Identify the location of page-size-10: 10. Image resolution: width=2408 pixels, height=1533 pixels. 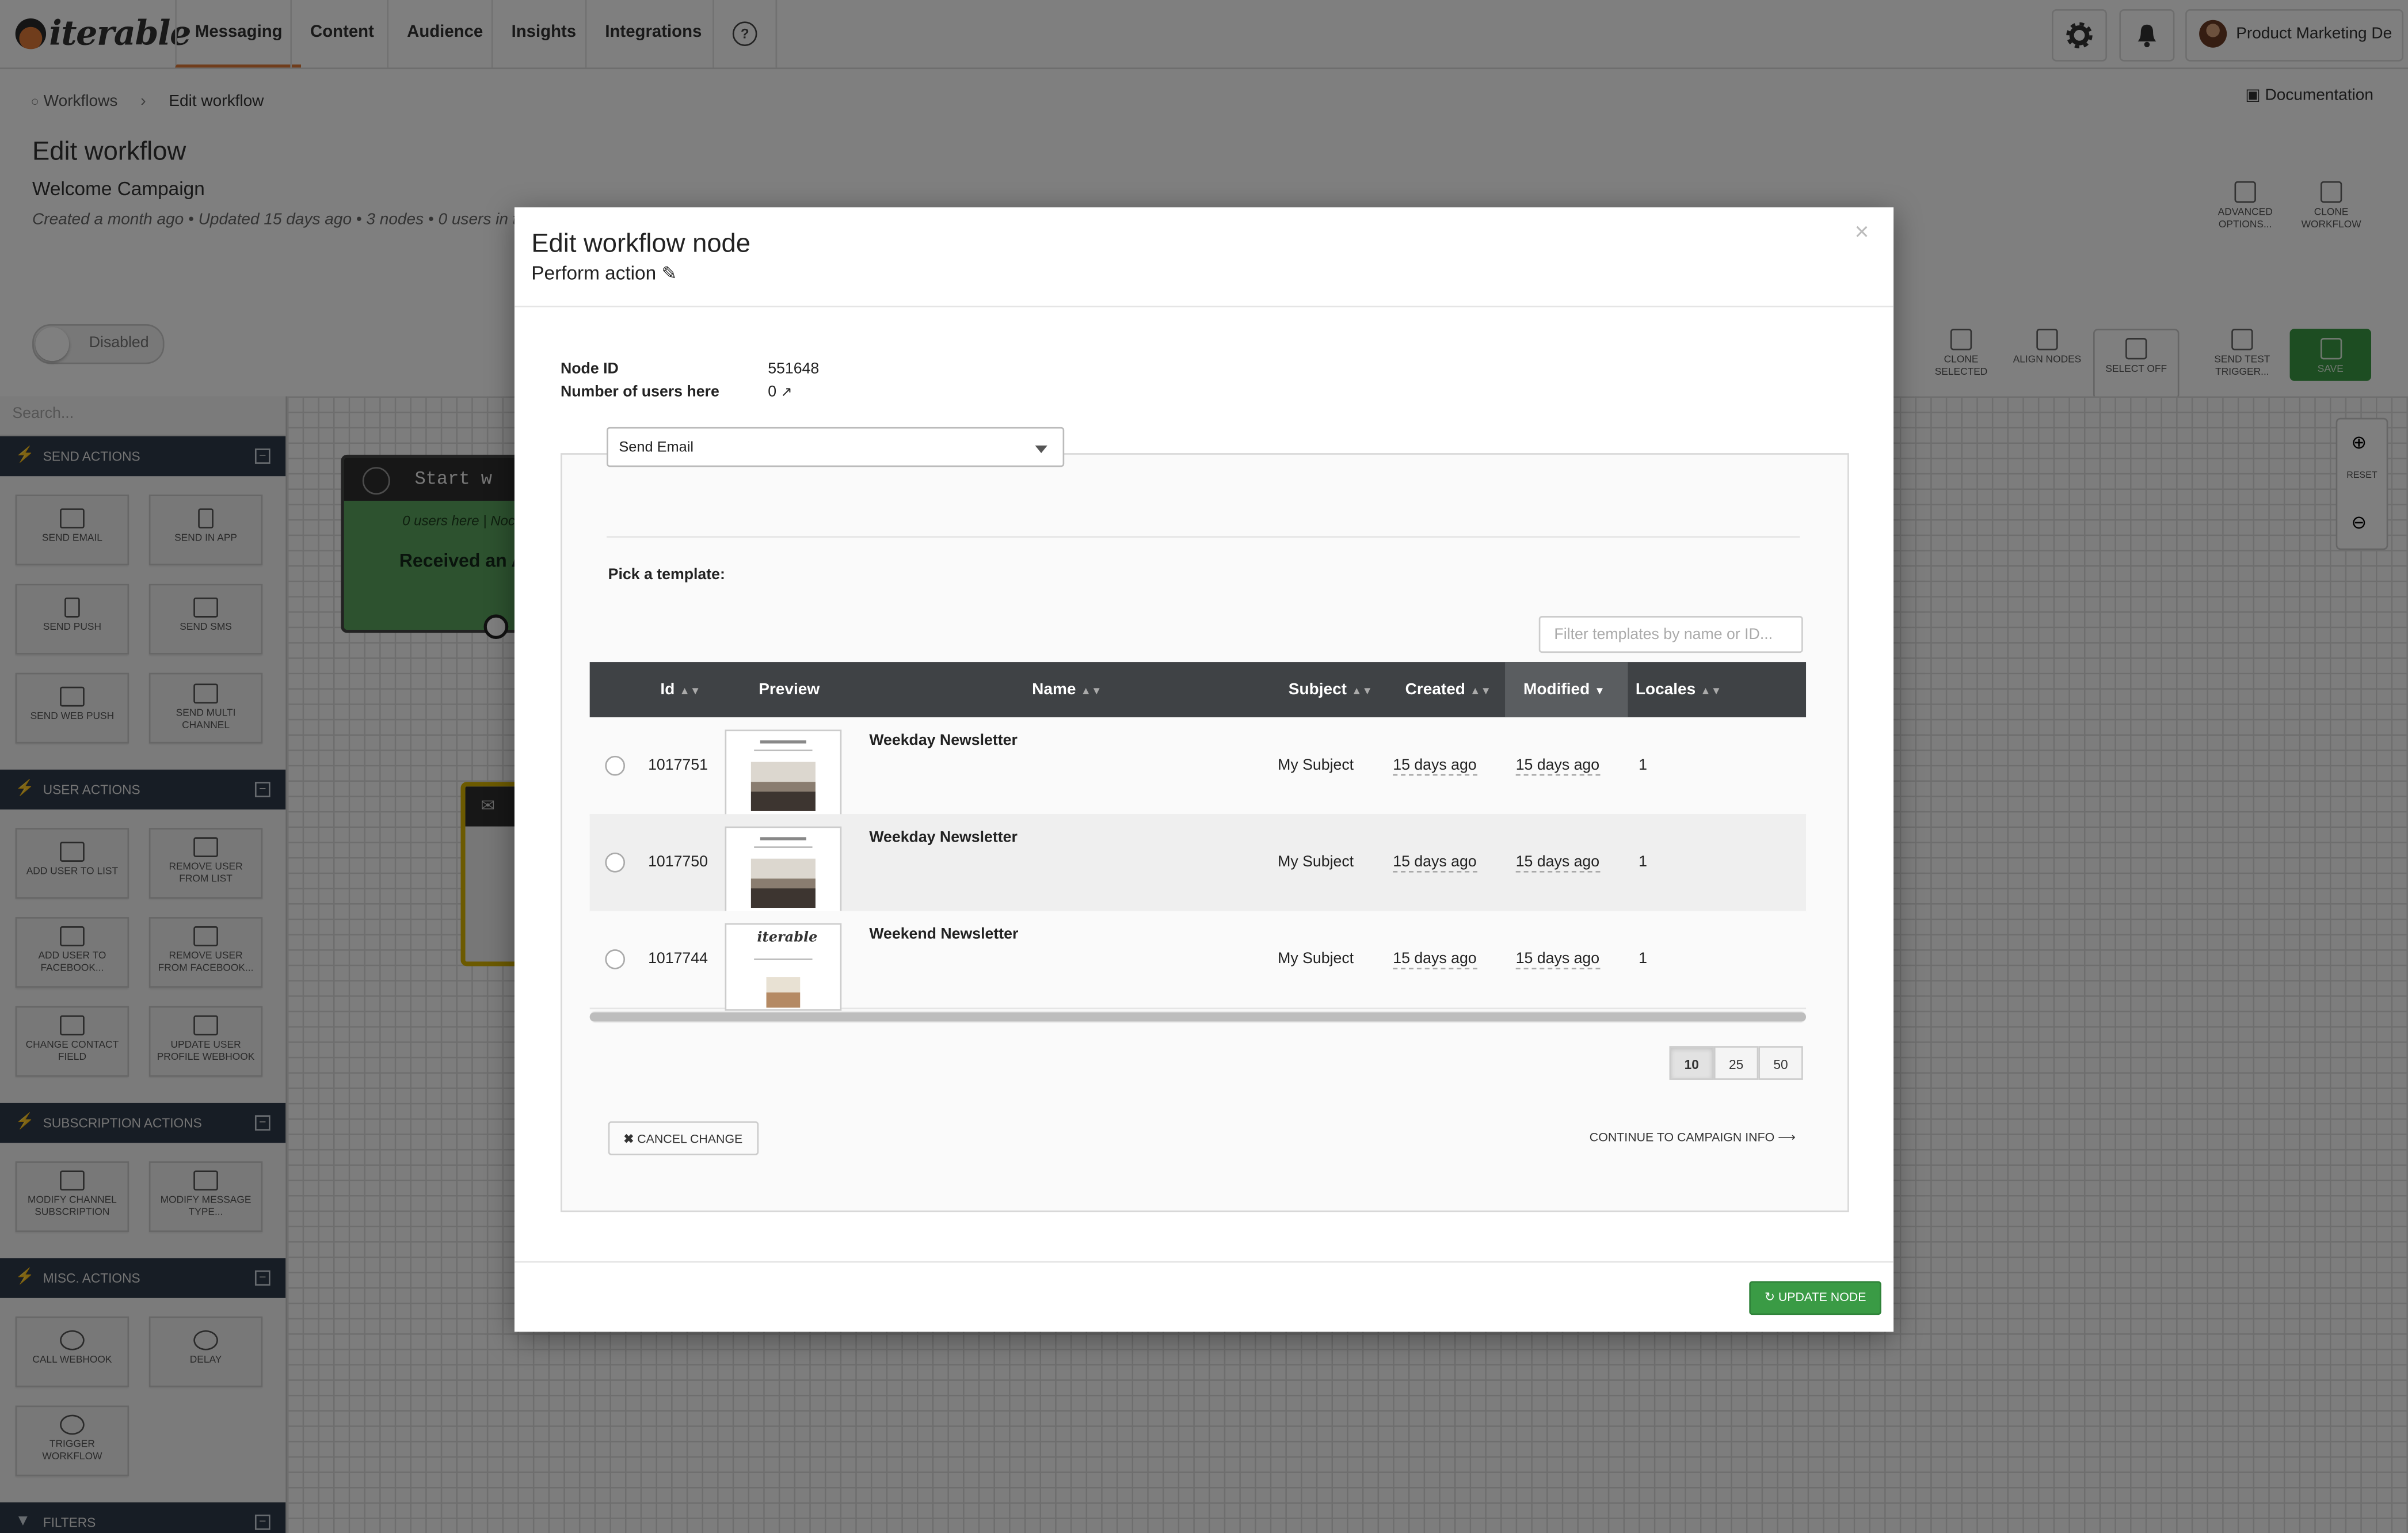
(1691, 1063).